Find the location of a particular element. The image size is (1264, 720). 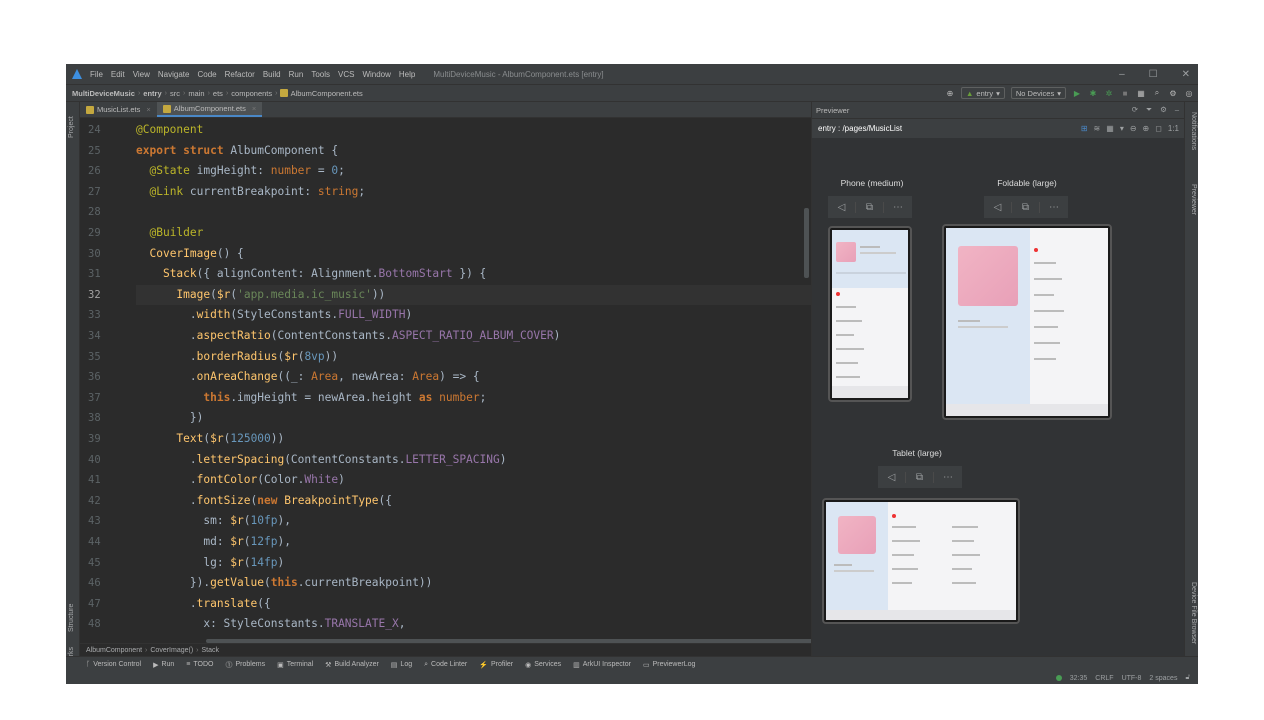

code-line: .fontSize(new BreakpointType({ is located at coordinates (264, 500).